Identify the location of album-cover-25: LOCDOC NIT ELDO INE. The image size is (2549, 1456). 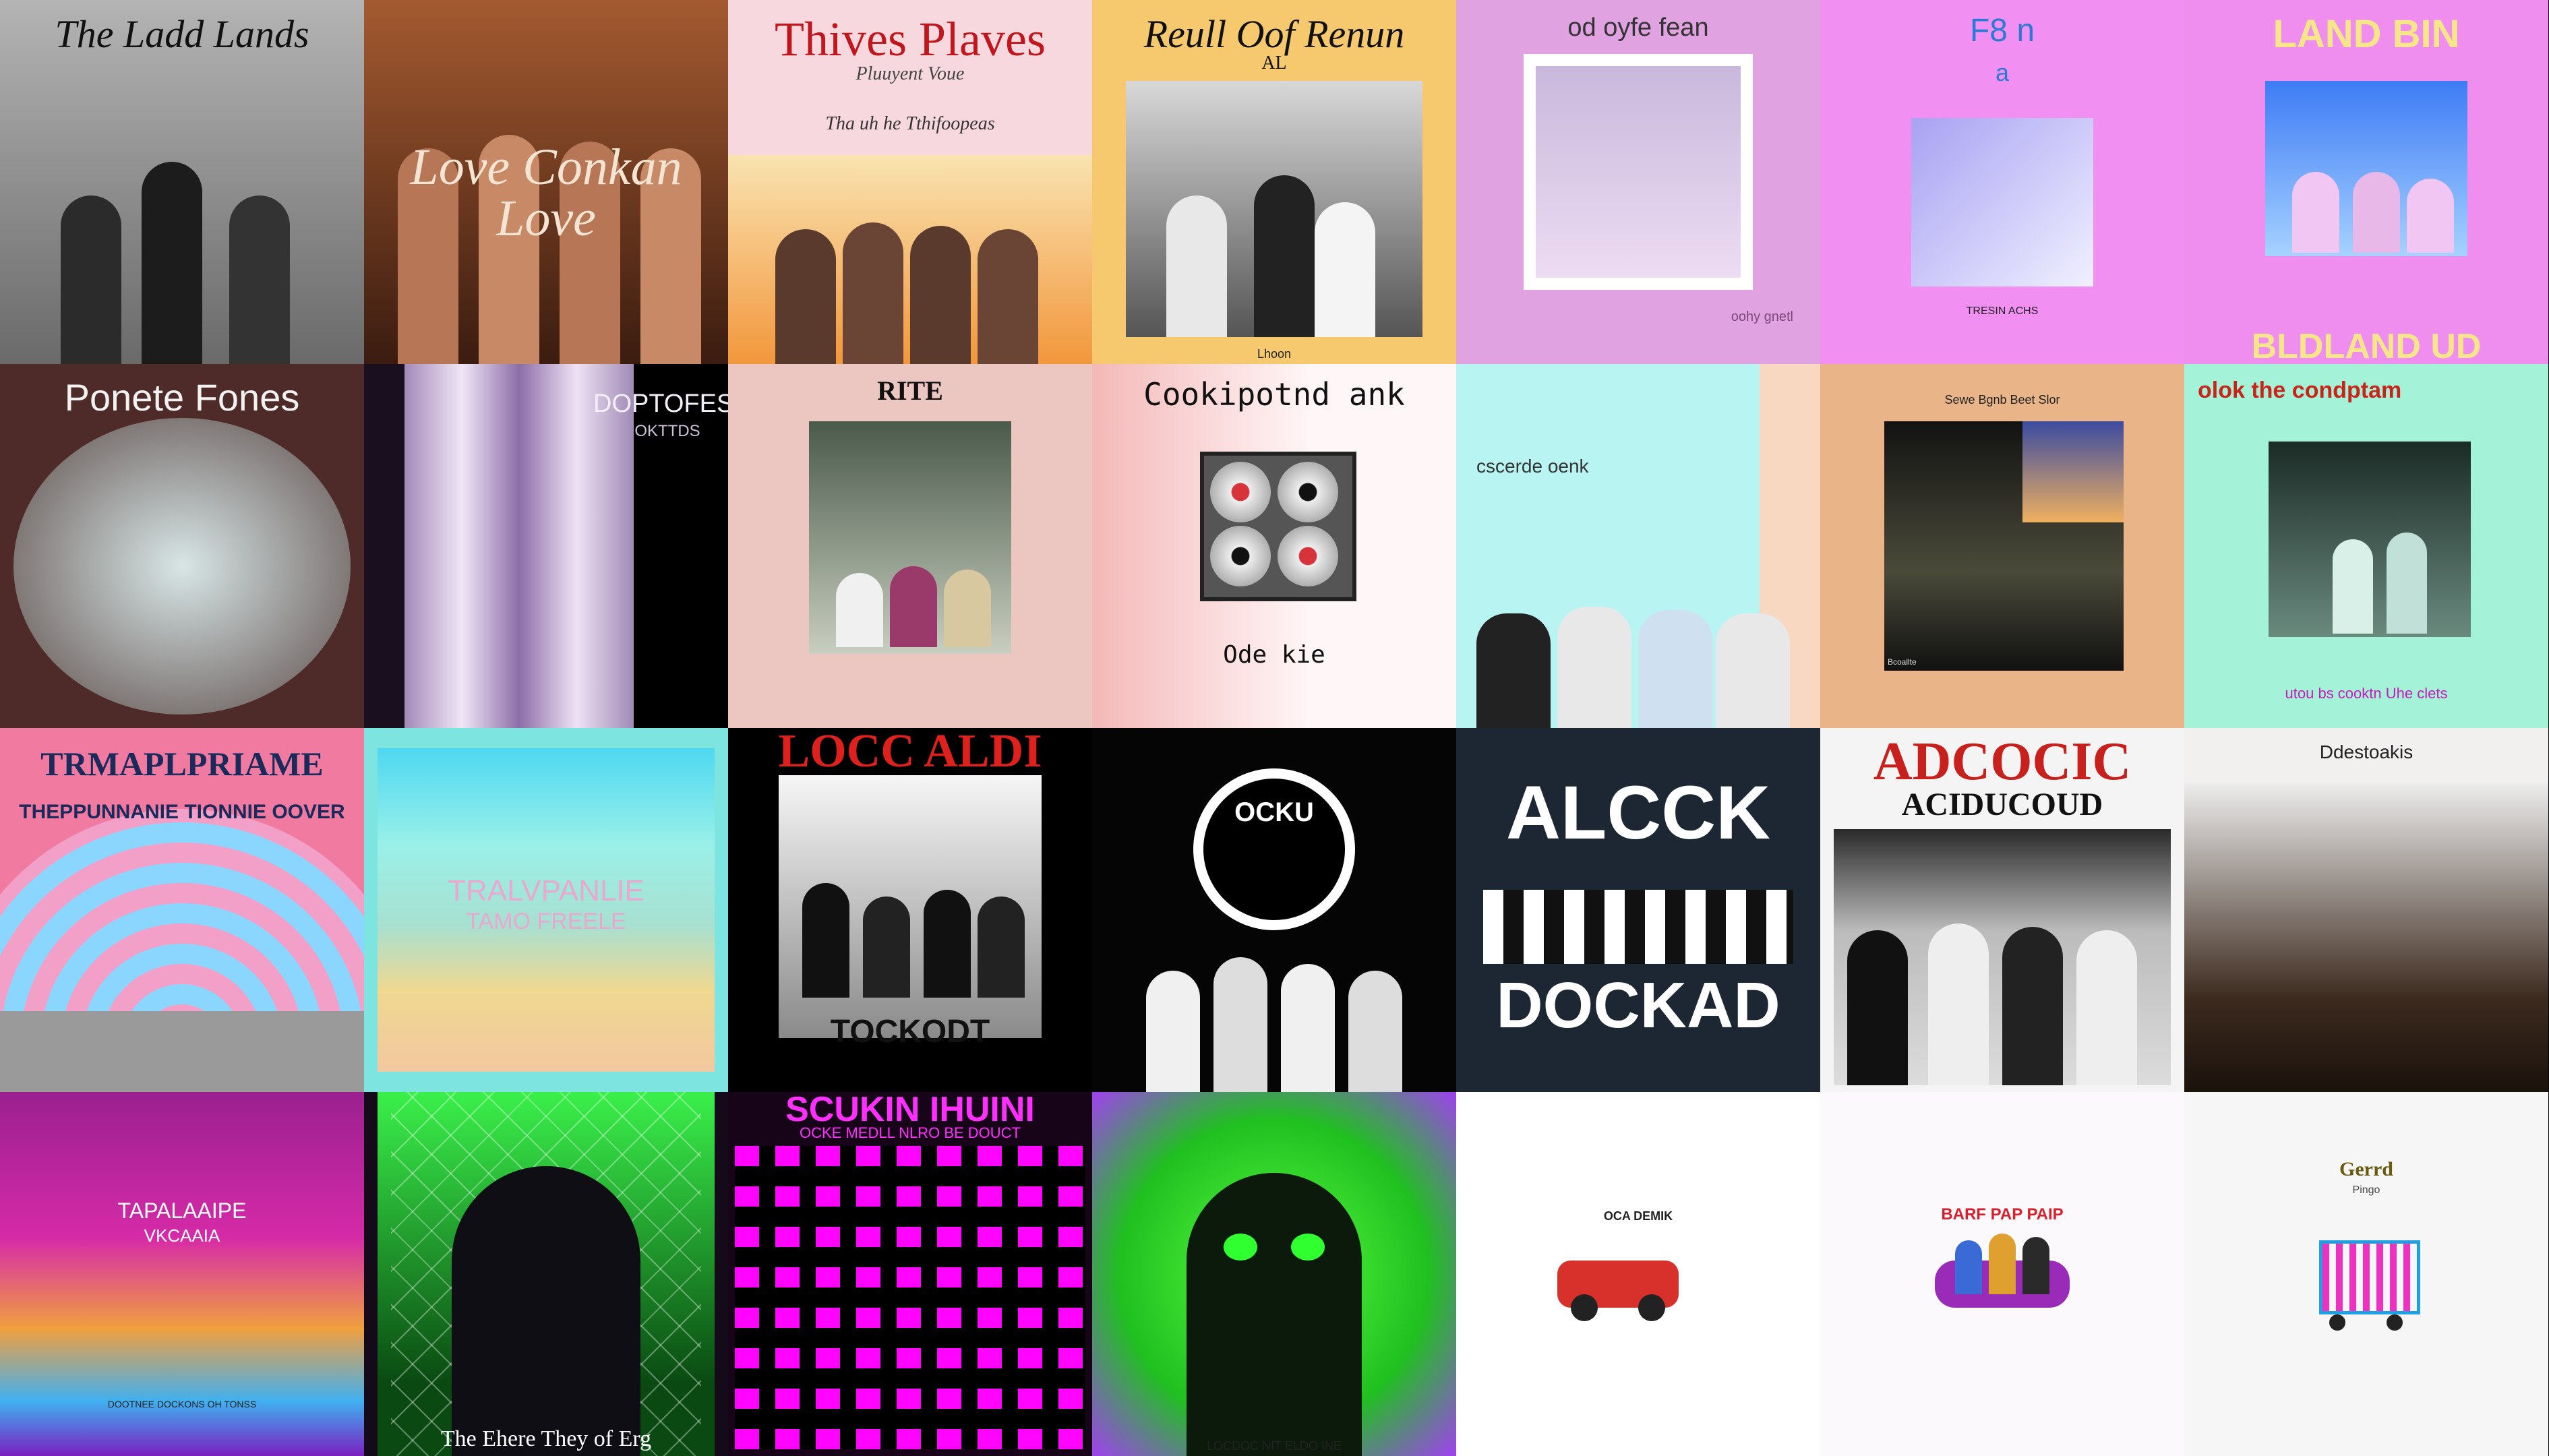
(1274, 1274).